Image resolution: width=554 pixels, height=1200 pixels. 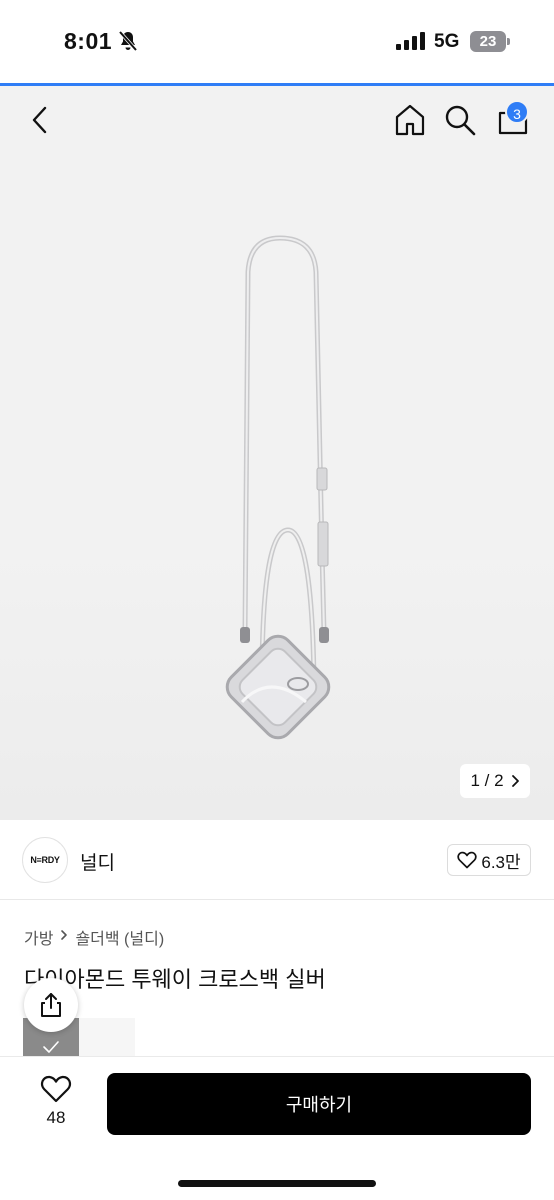 What do you see at coordinates (277, 1183) in the screenshot?
I see `home-indicator` at bounding box center [277, 1183].